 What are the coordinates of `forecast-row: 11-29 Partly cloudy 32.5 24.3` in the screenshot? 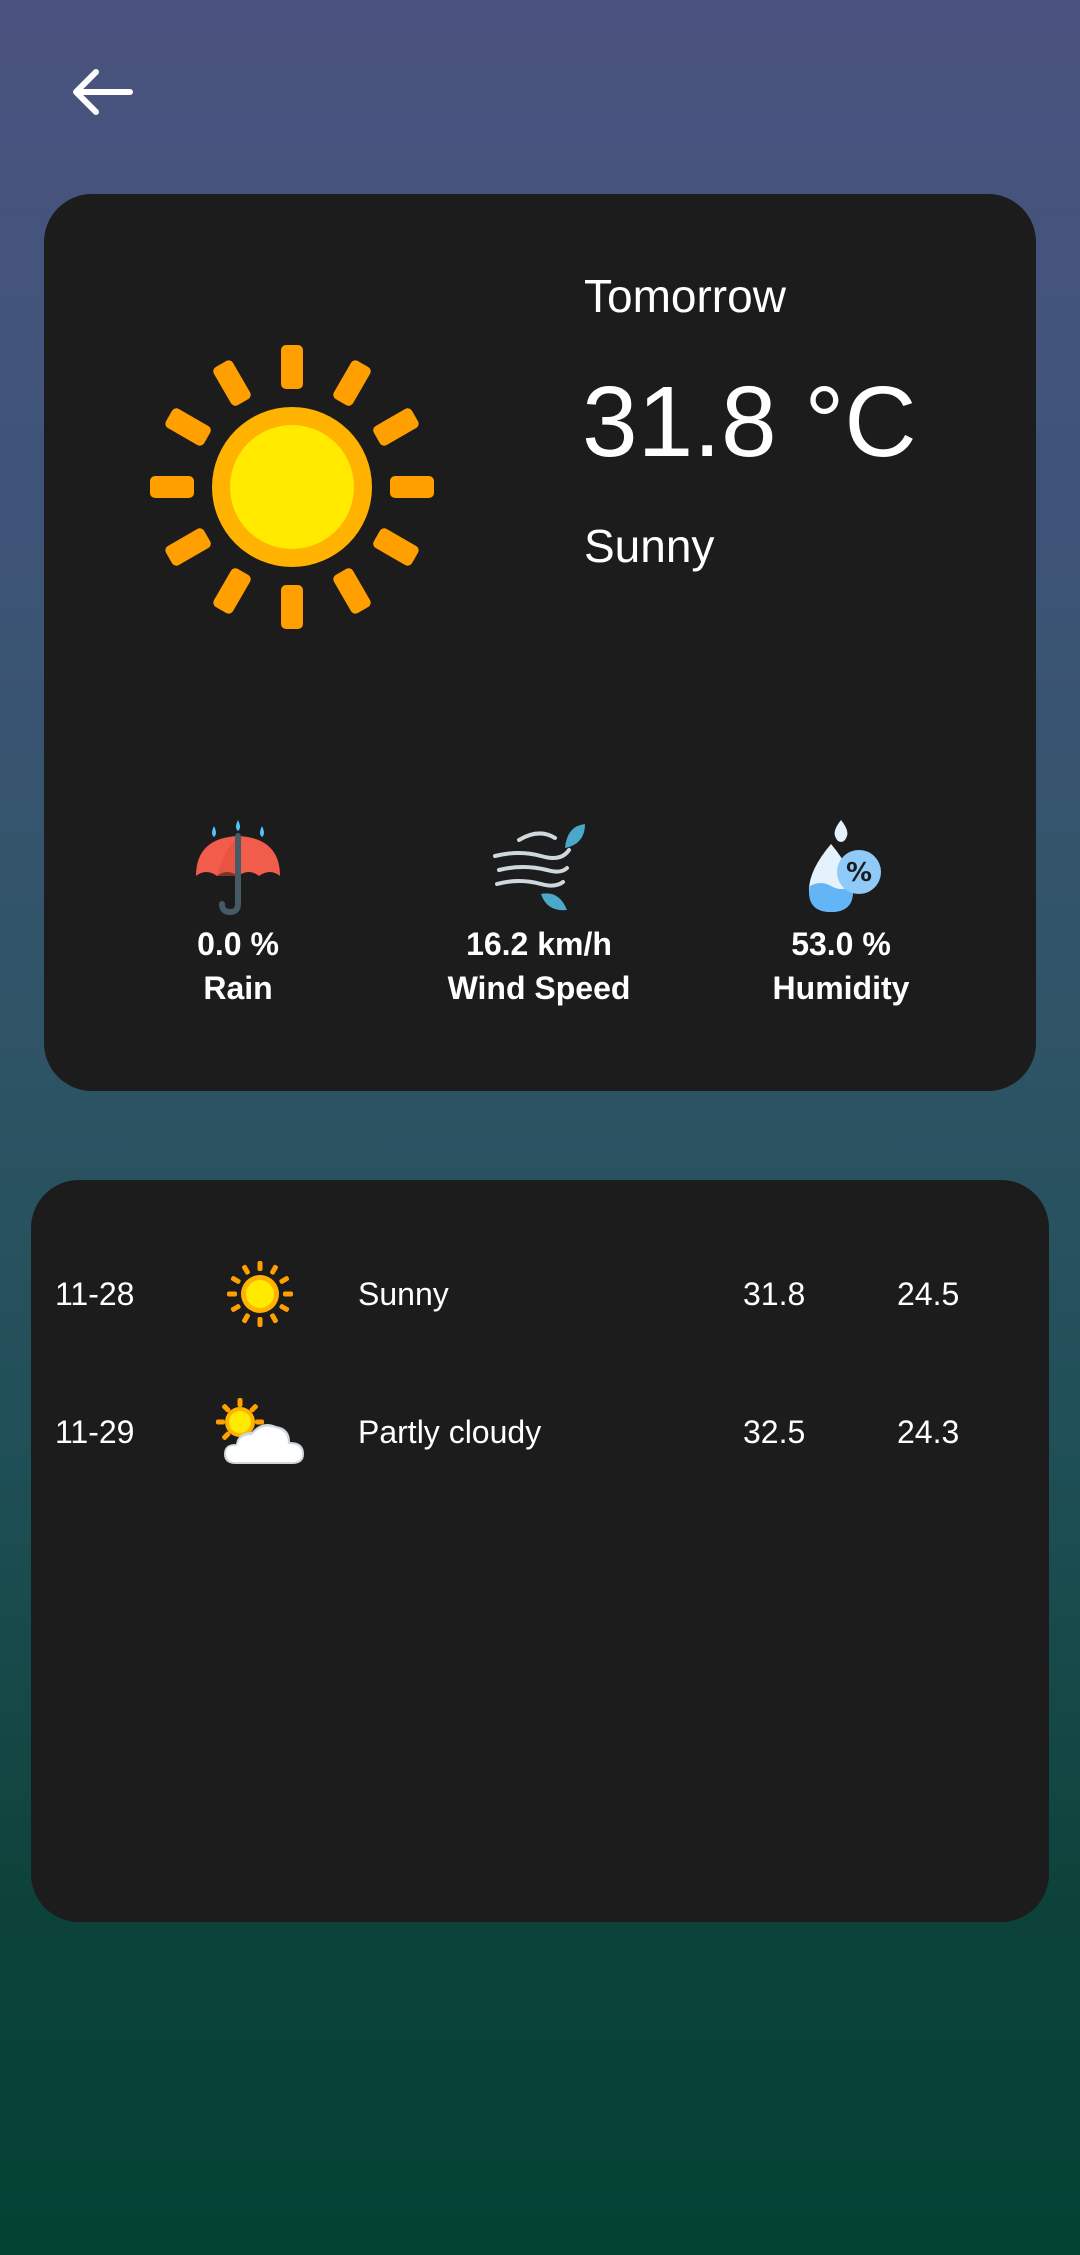 It's located at (509, 1432).